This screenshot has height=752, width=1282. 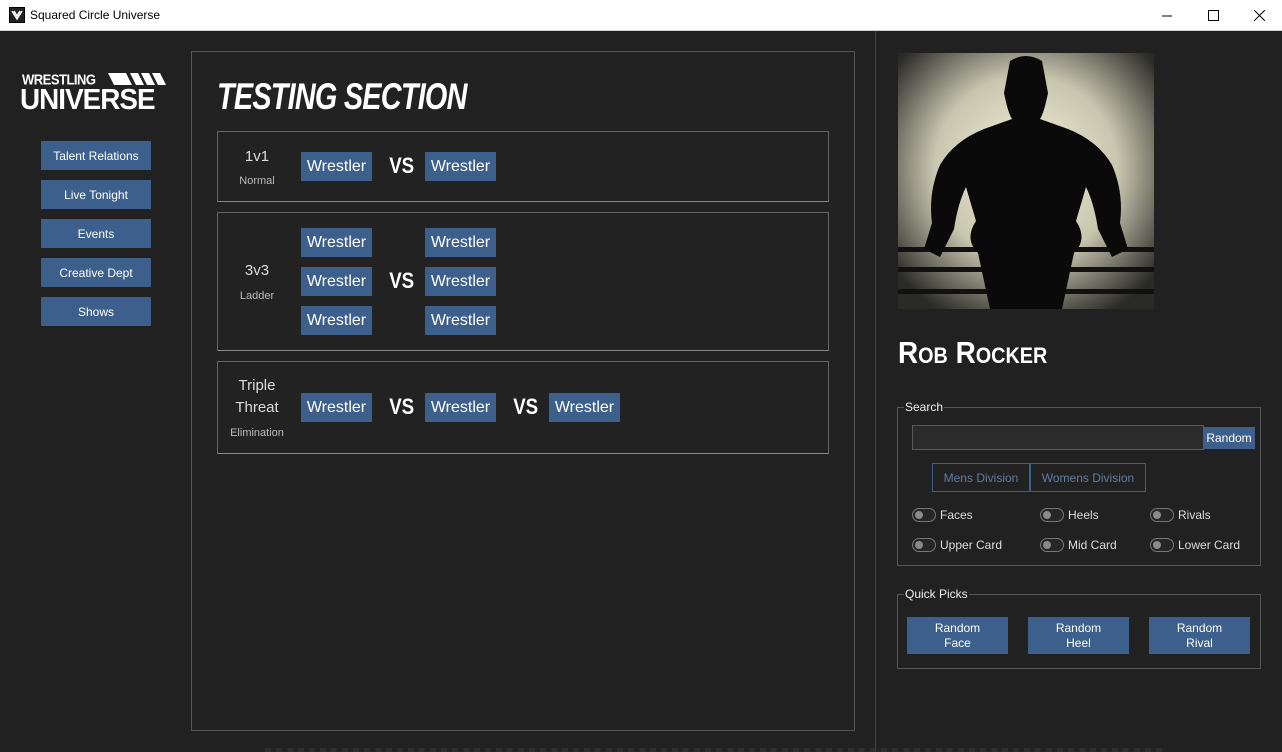 What do you see at coordinates (1052, 545) in the screenshot?
I see `mid-card-toggle` at bounding box center [1052, 545].